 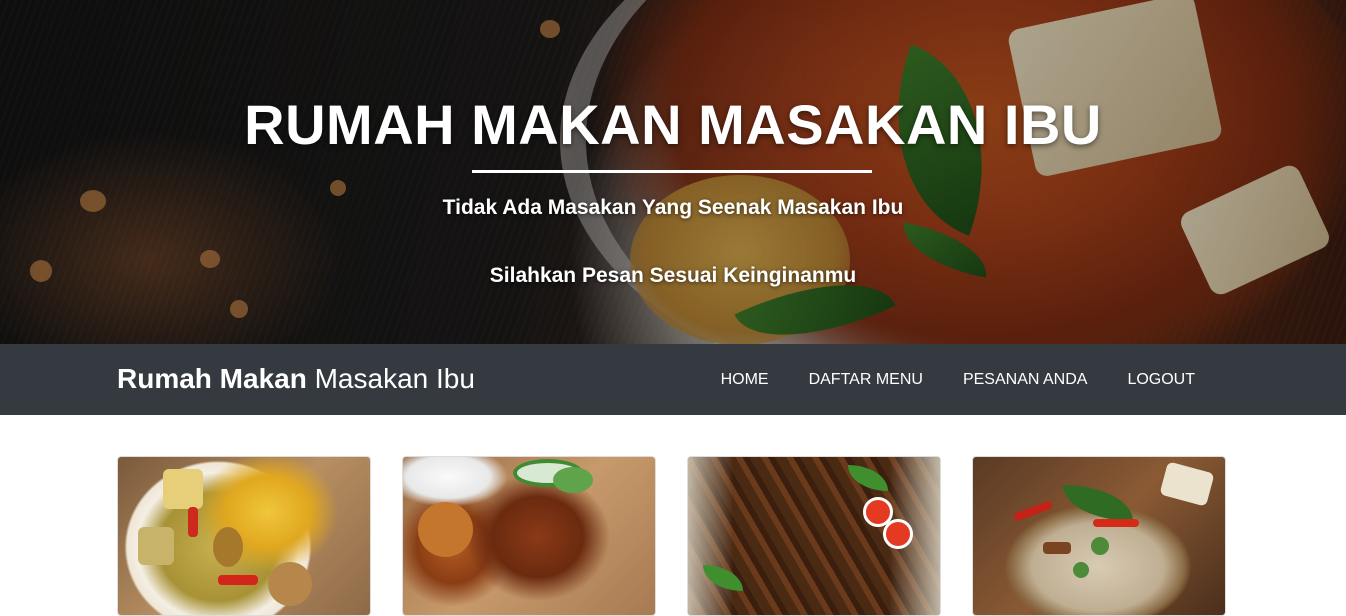 What do you see at coordinates (394, 378) in the screenshot?
I see `brand-name-light: Masakan Ibu` at bounding box center [394, 378].